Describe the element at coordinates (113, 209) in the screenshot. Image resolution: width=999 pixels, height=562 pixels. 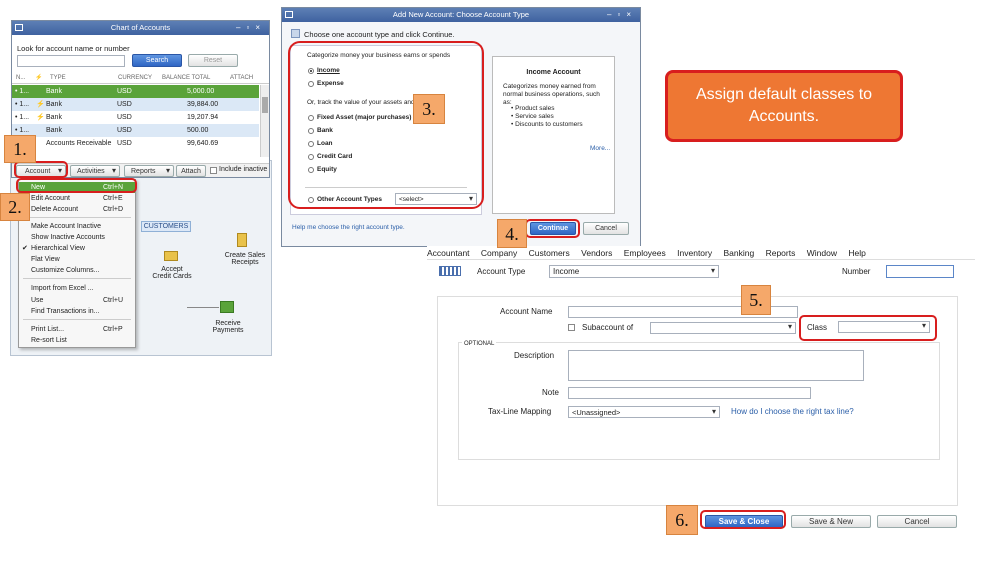
I see `menu-item-shortcut: Ctrl+D` at that location.